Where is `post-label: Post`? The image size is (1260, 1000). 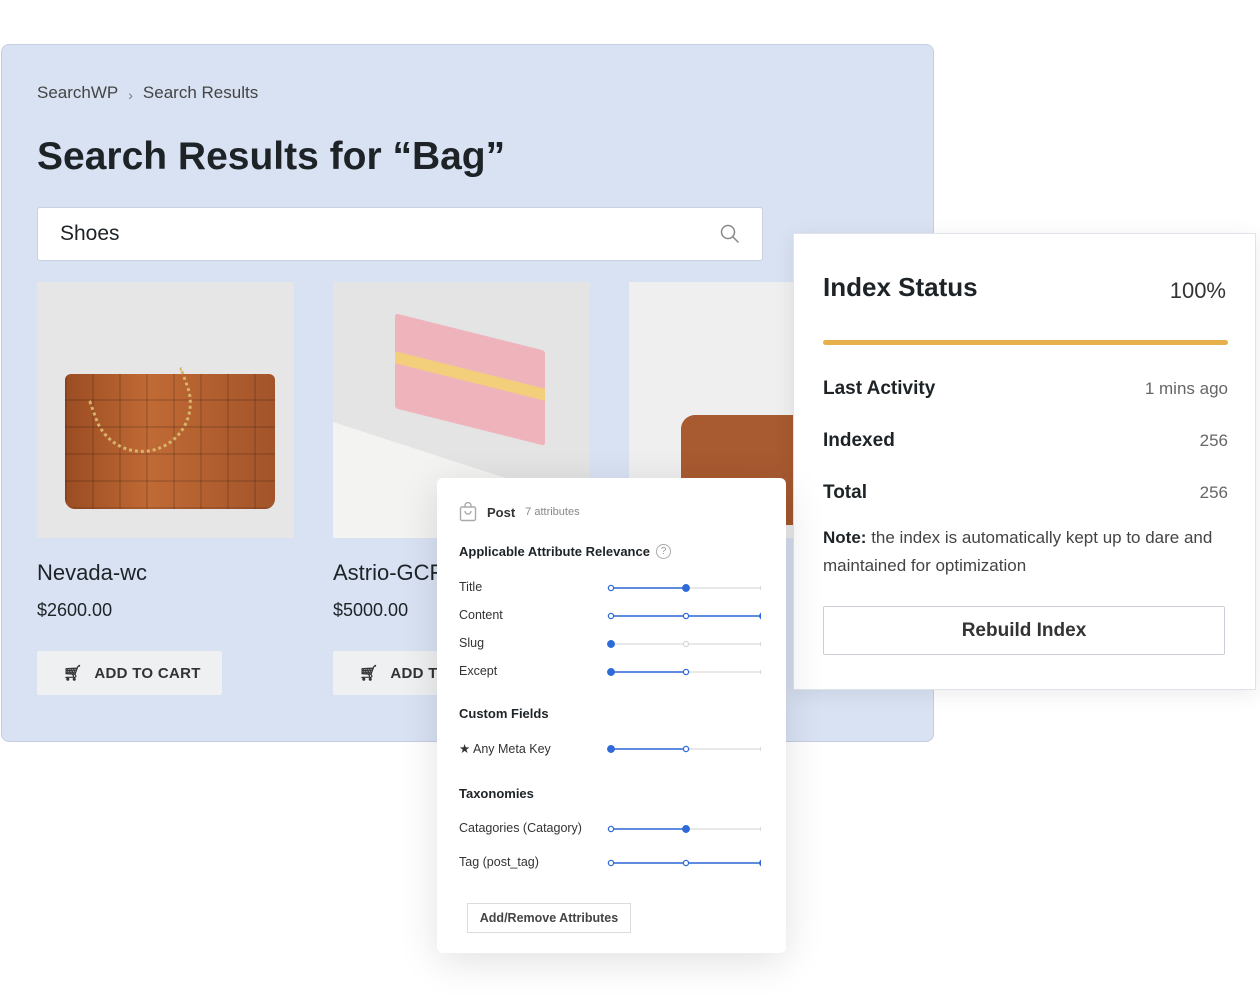 post-label: Post is located at coordinates (501, 512).